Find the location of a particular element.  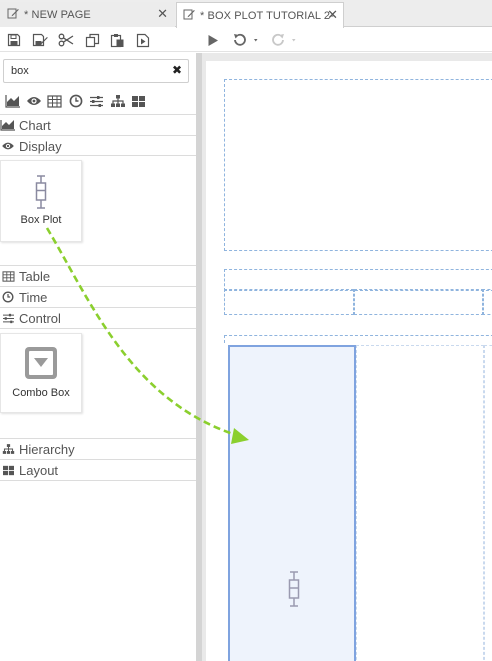

toolbar is located at coordinates (246, 40).